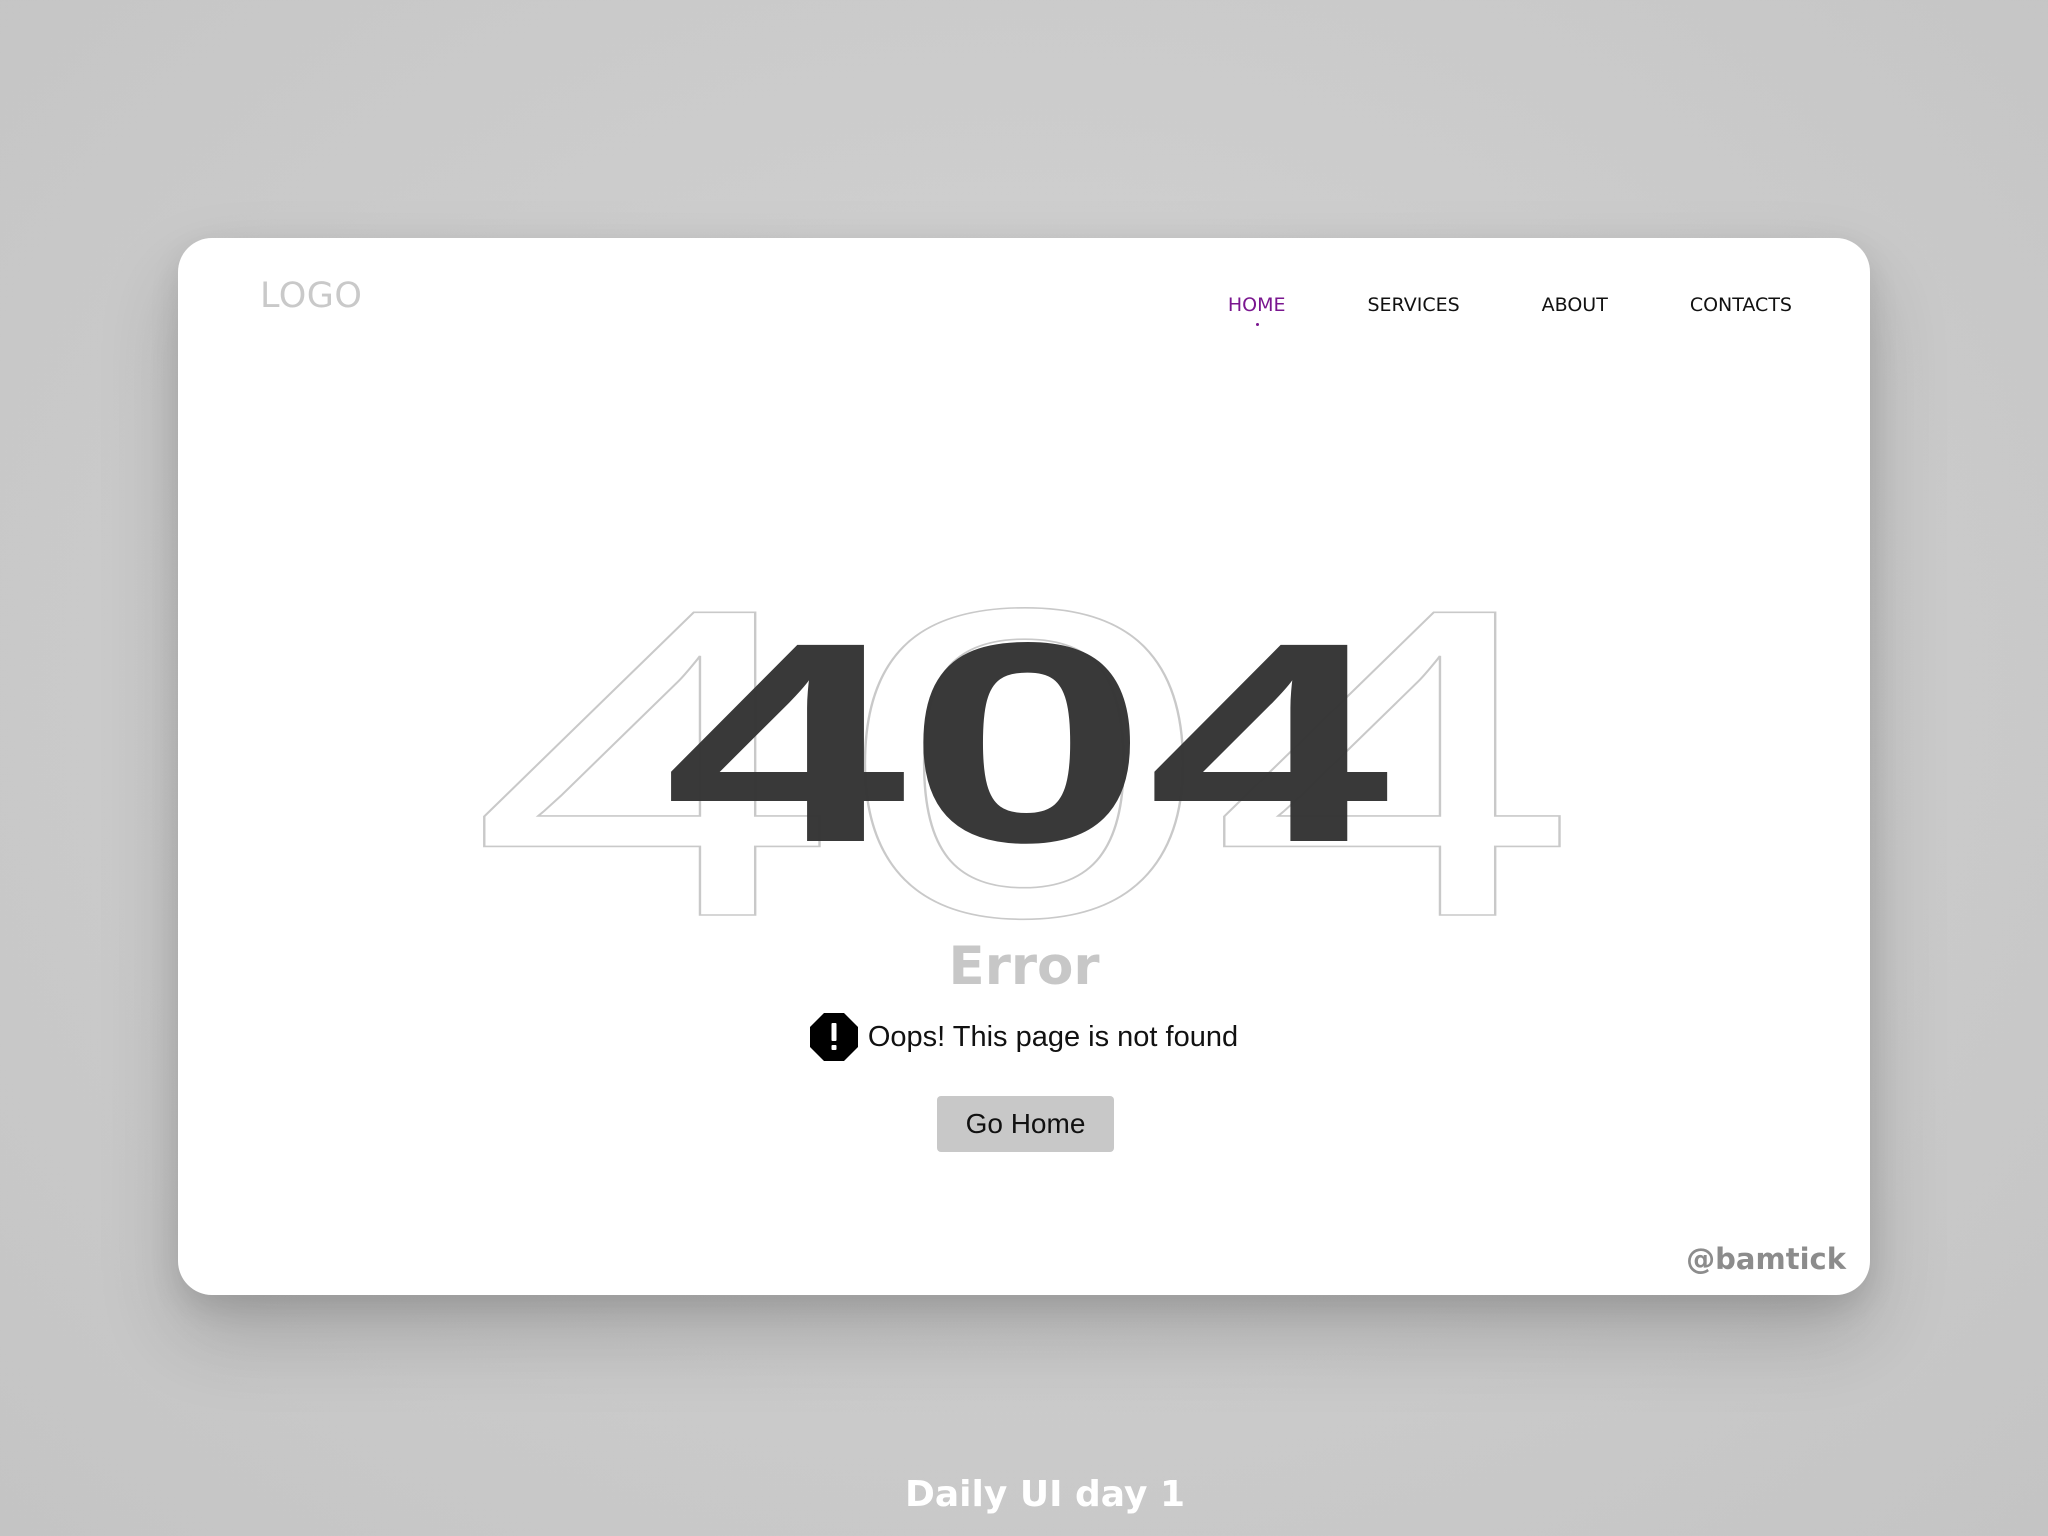  Describe the element at coordinates (833, 1037) in the screenshot. I see `alert-octagon-icon` at that location.